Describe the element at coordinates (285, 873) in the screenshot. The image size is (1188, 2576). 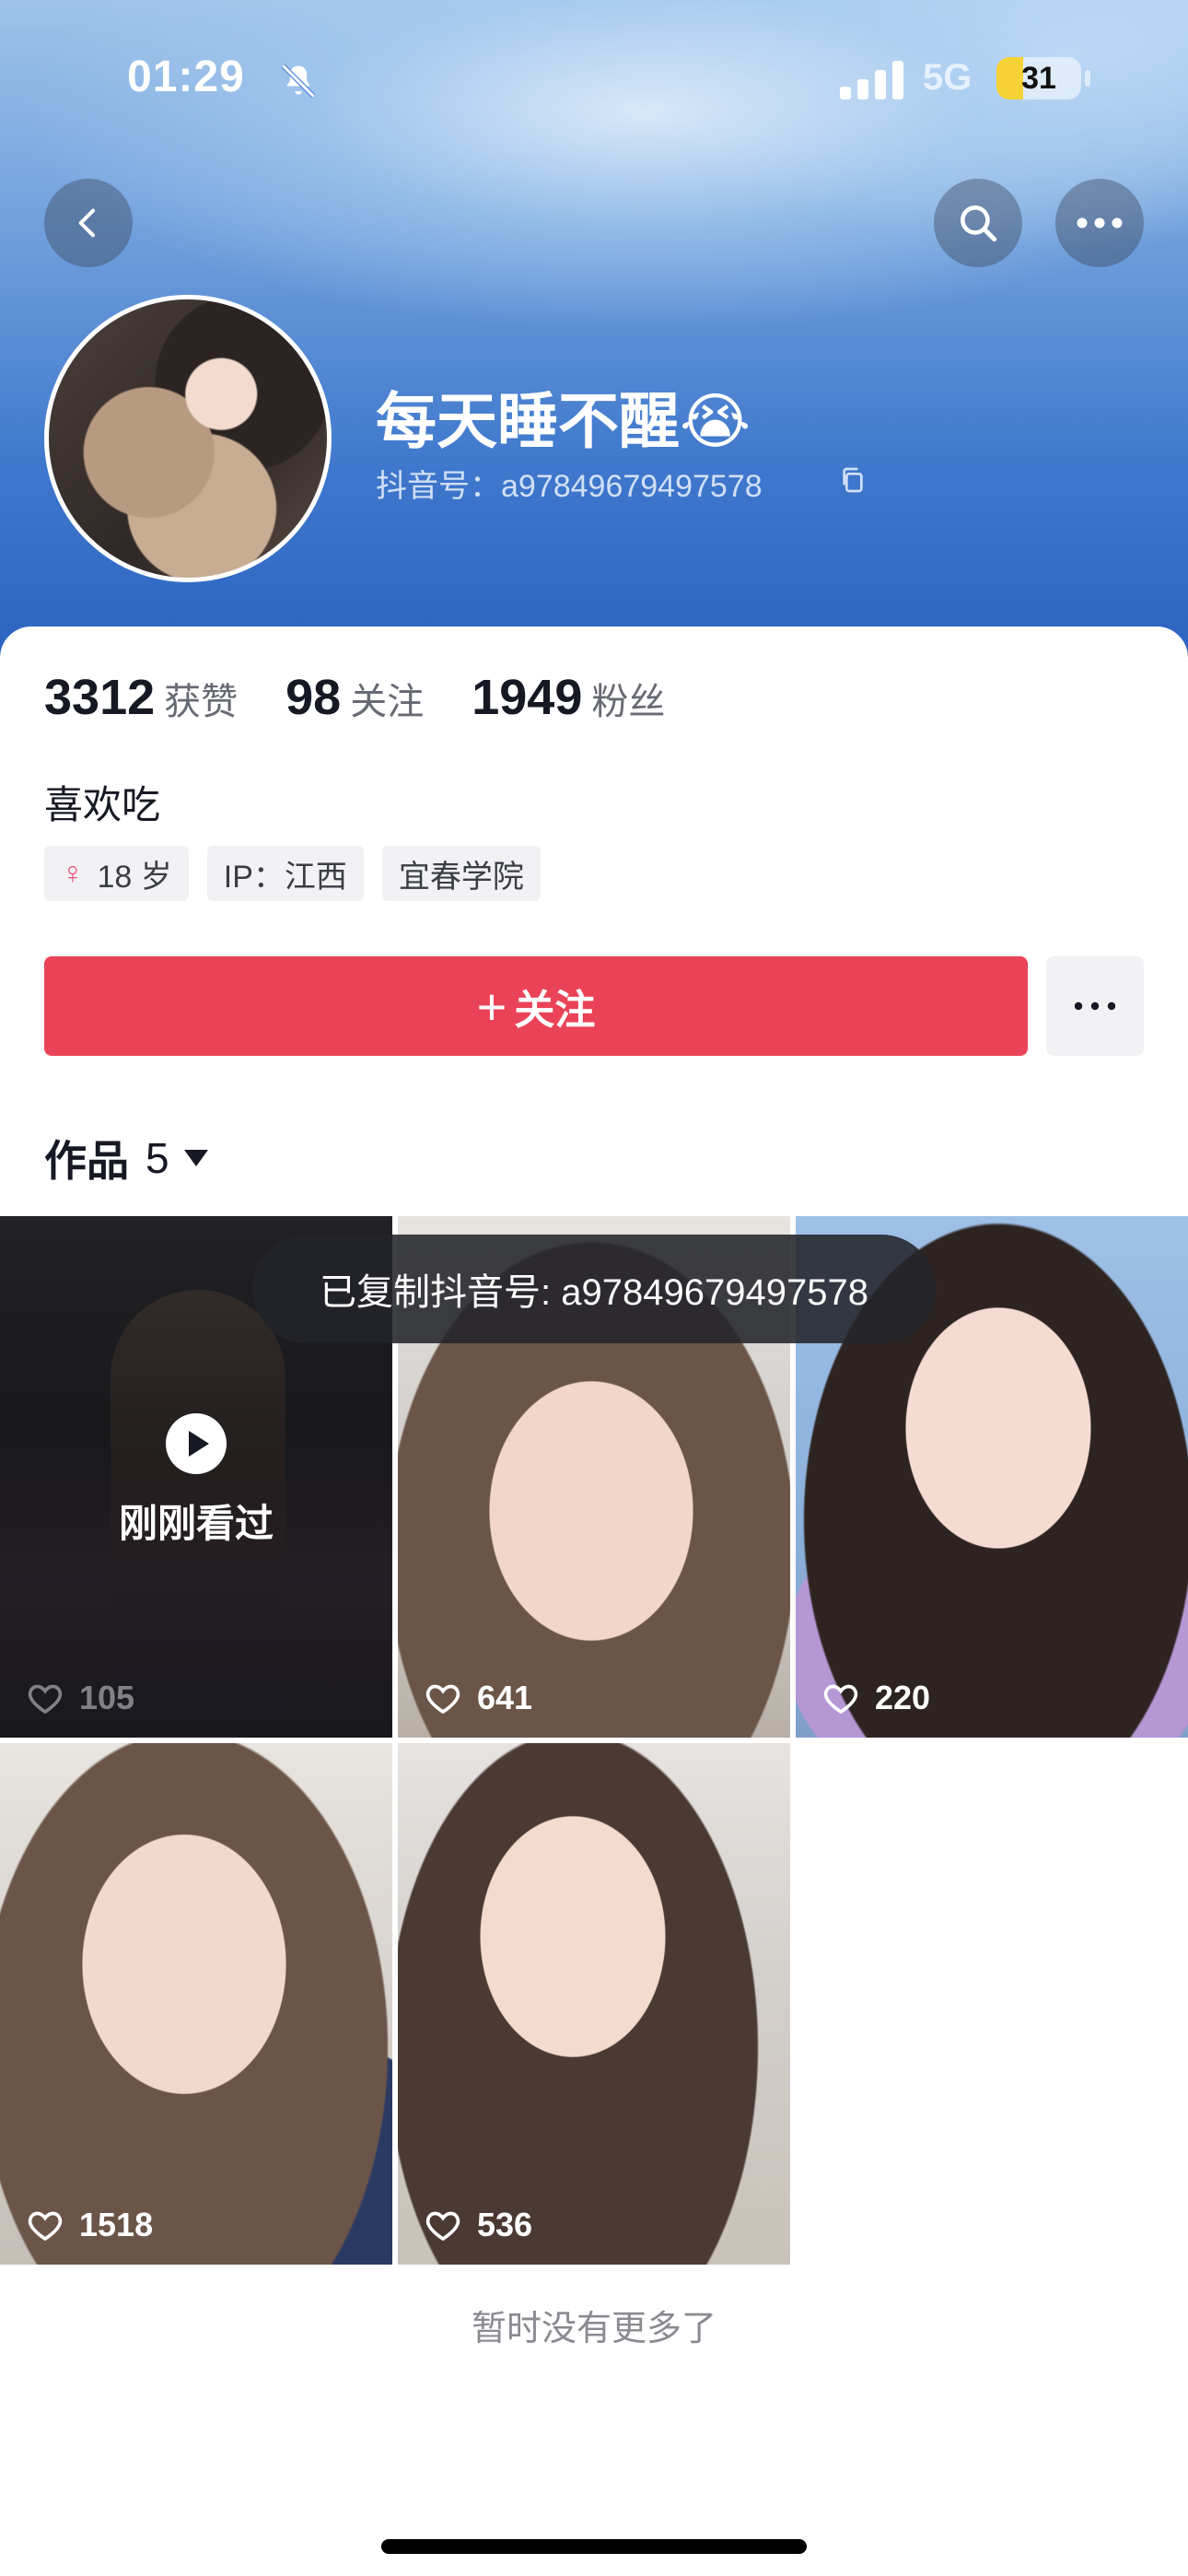
I see `ip-tag: IP：江西` at that location.